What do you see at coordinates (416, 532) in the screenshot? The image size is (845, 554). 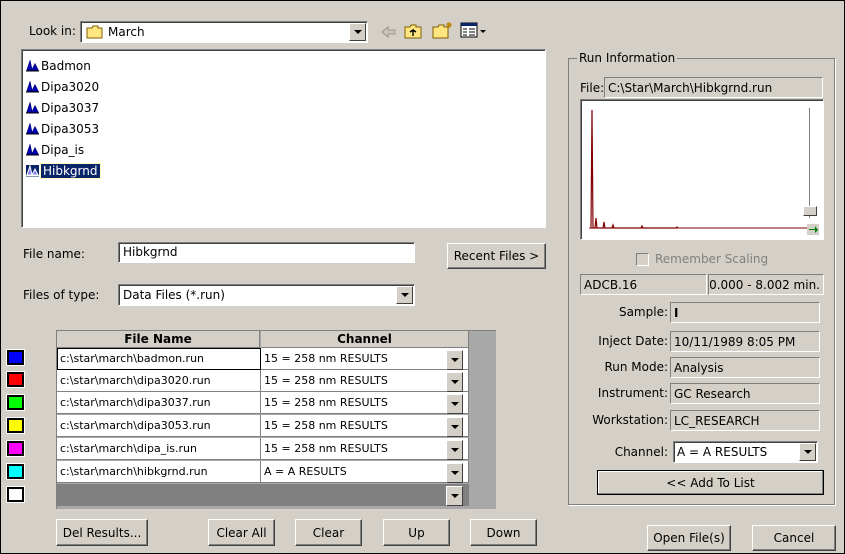 I see `up-button: Up` at bounding box center [416, 532].